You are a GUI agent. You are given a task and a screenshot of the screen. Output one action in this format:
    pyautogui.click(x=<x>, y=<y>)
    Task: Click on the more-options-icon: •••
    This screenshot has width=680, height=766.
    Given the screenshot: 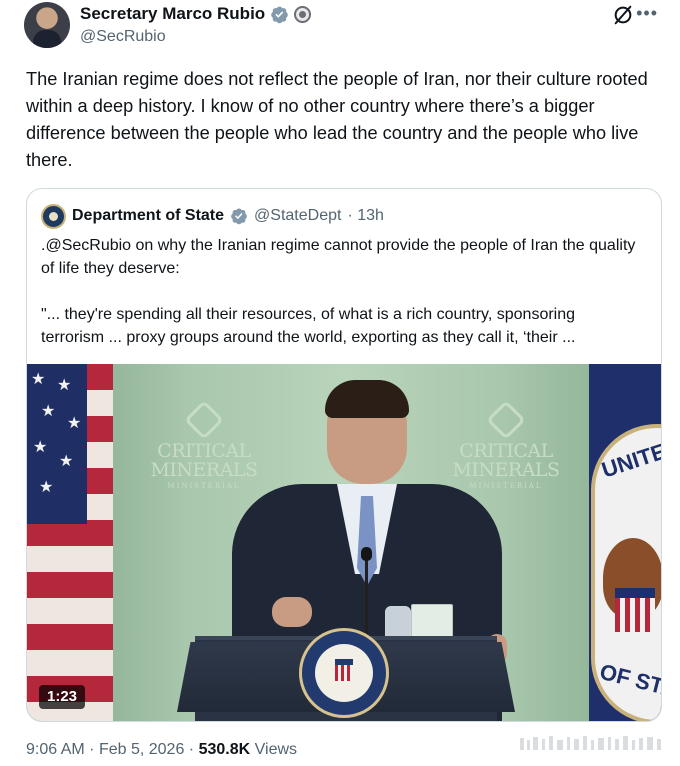 What is the action you would take?
    pyautogui.click(x=647, y=13)
    